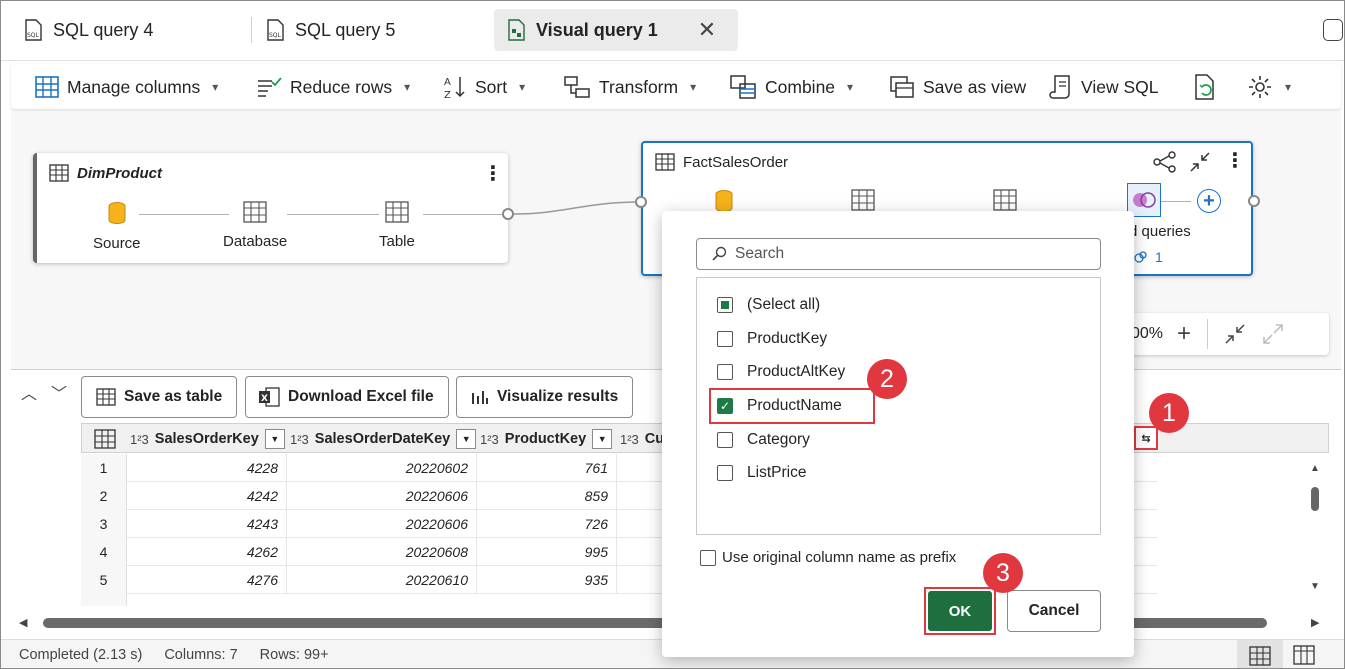  I want to click on transform-label: Transform, so click(639, 86).